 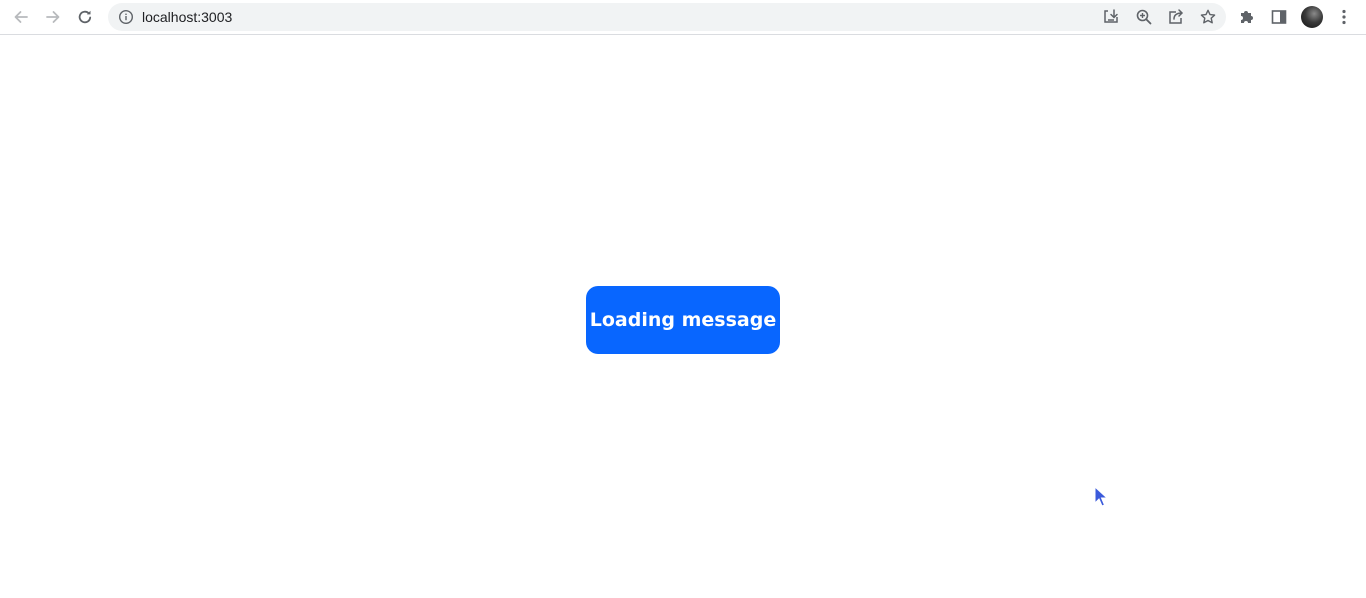 What do you see at coordinates (1312, 17) in the screenshot?
I see `avatar` at bounding box center [1312, 17].